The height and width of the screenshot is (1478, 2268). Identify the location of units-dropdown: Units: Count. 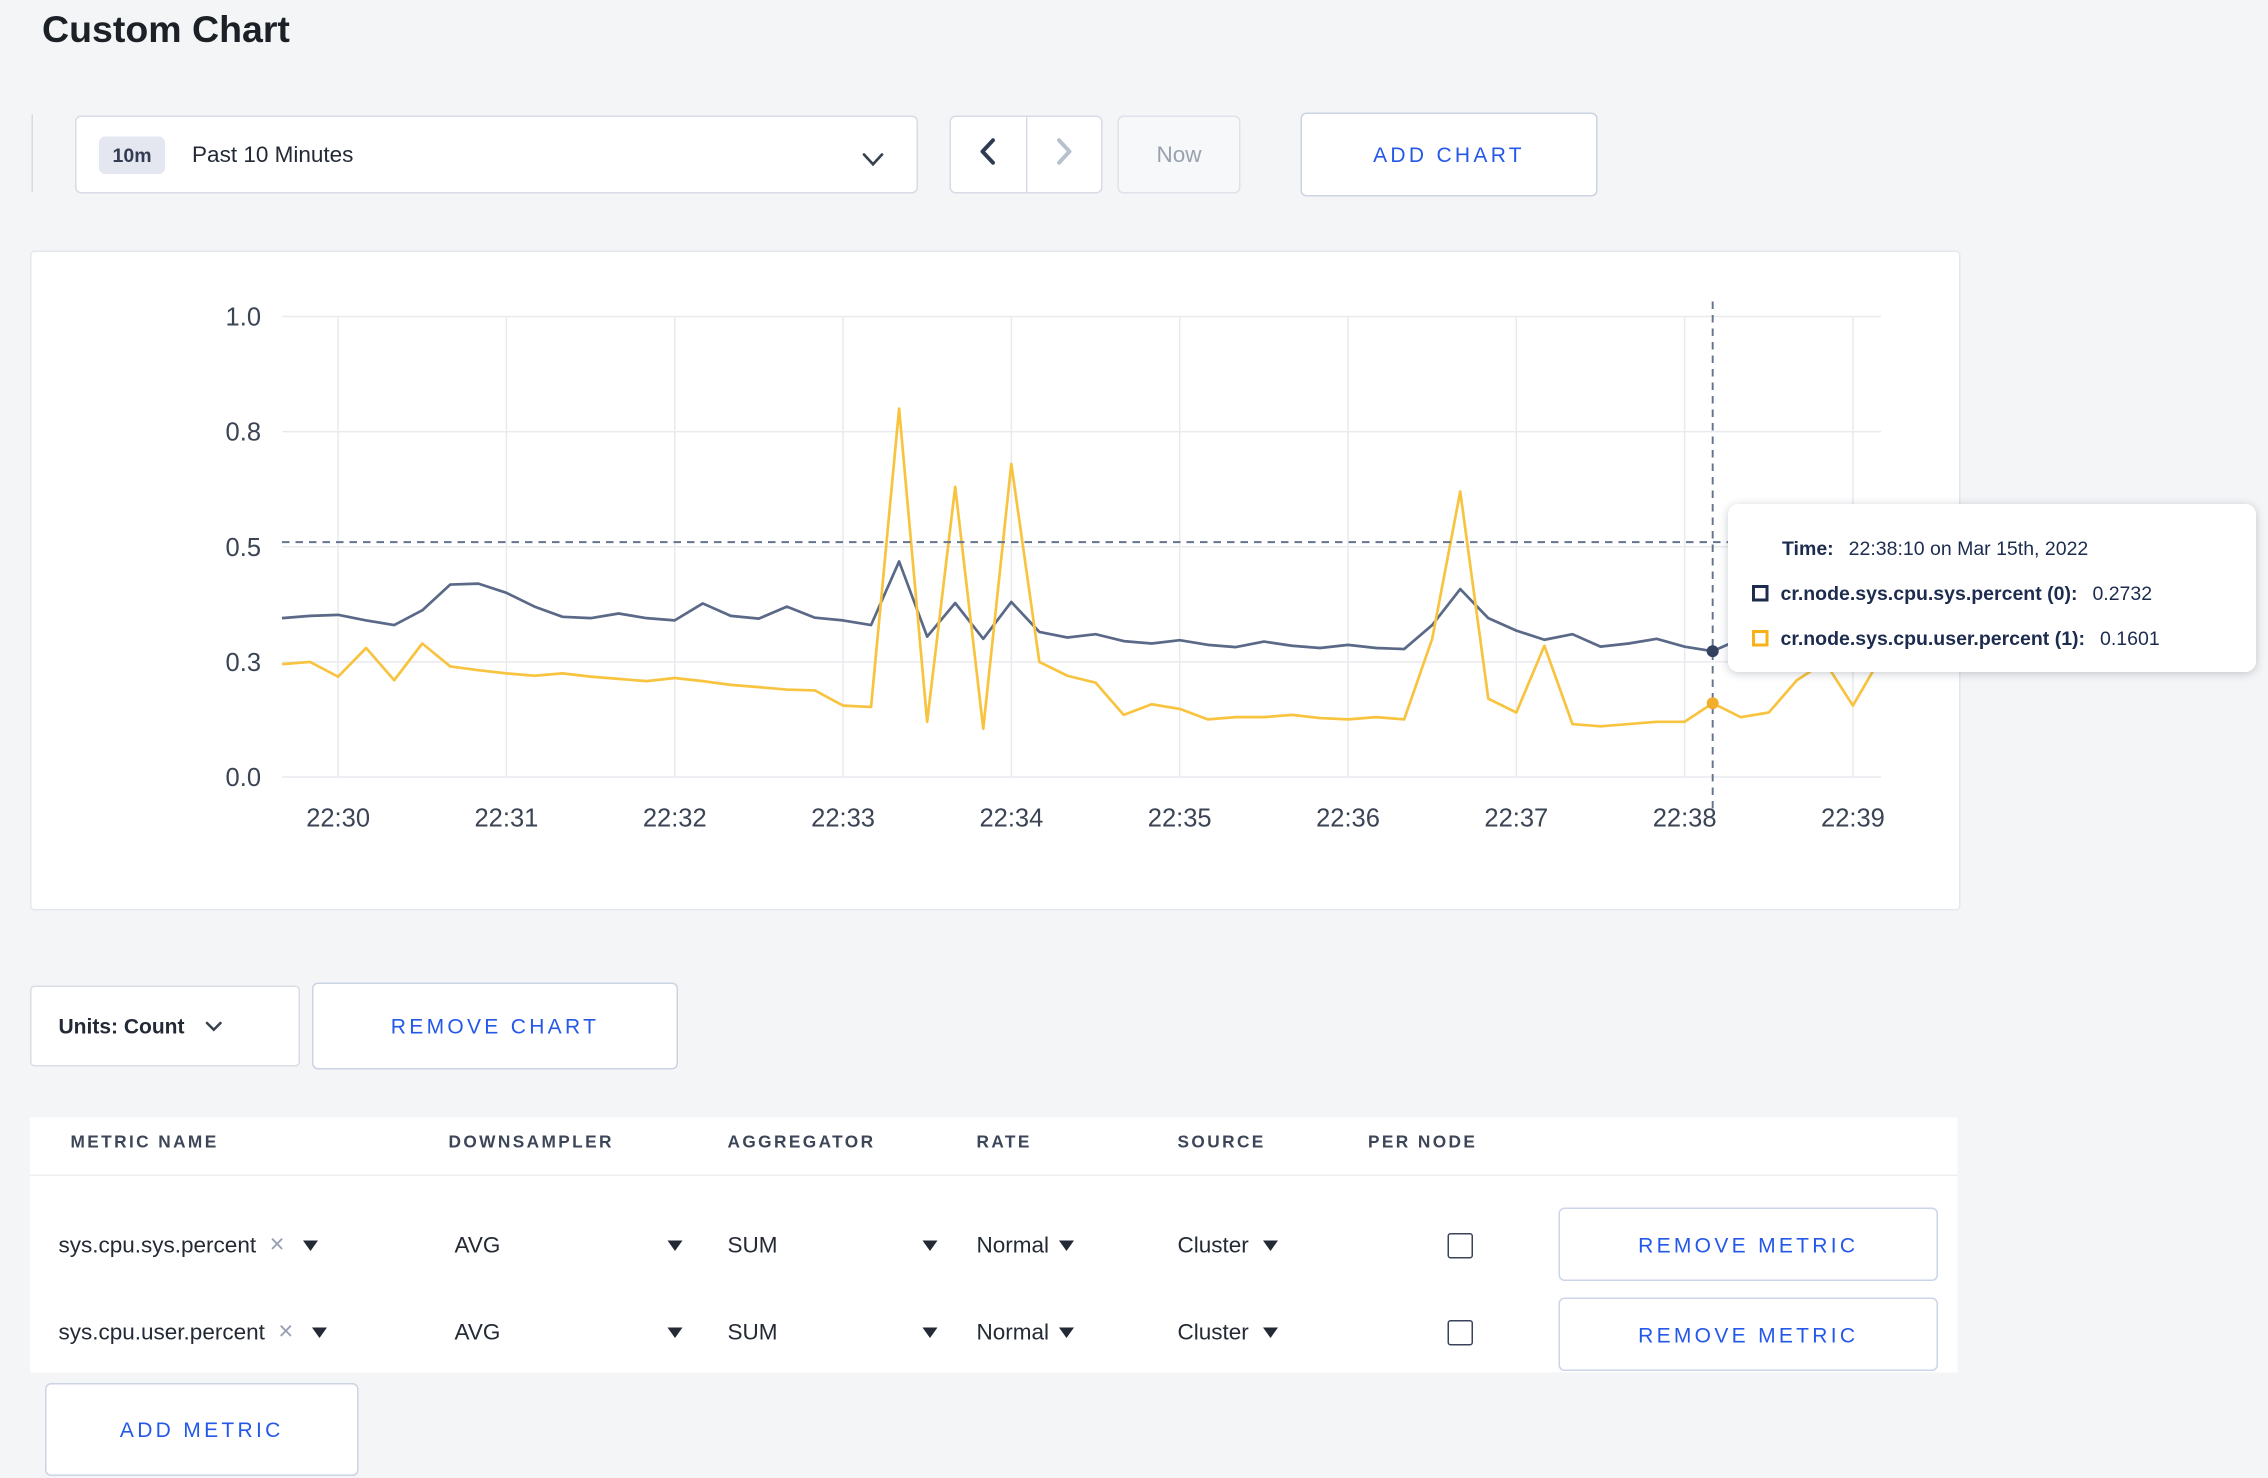
(165, 1026).